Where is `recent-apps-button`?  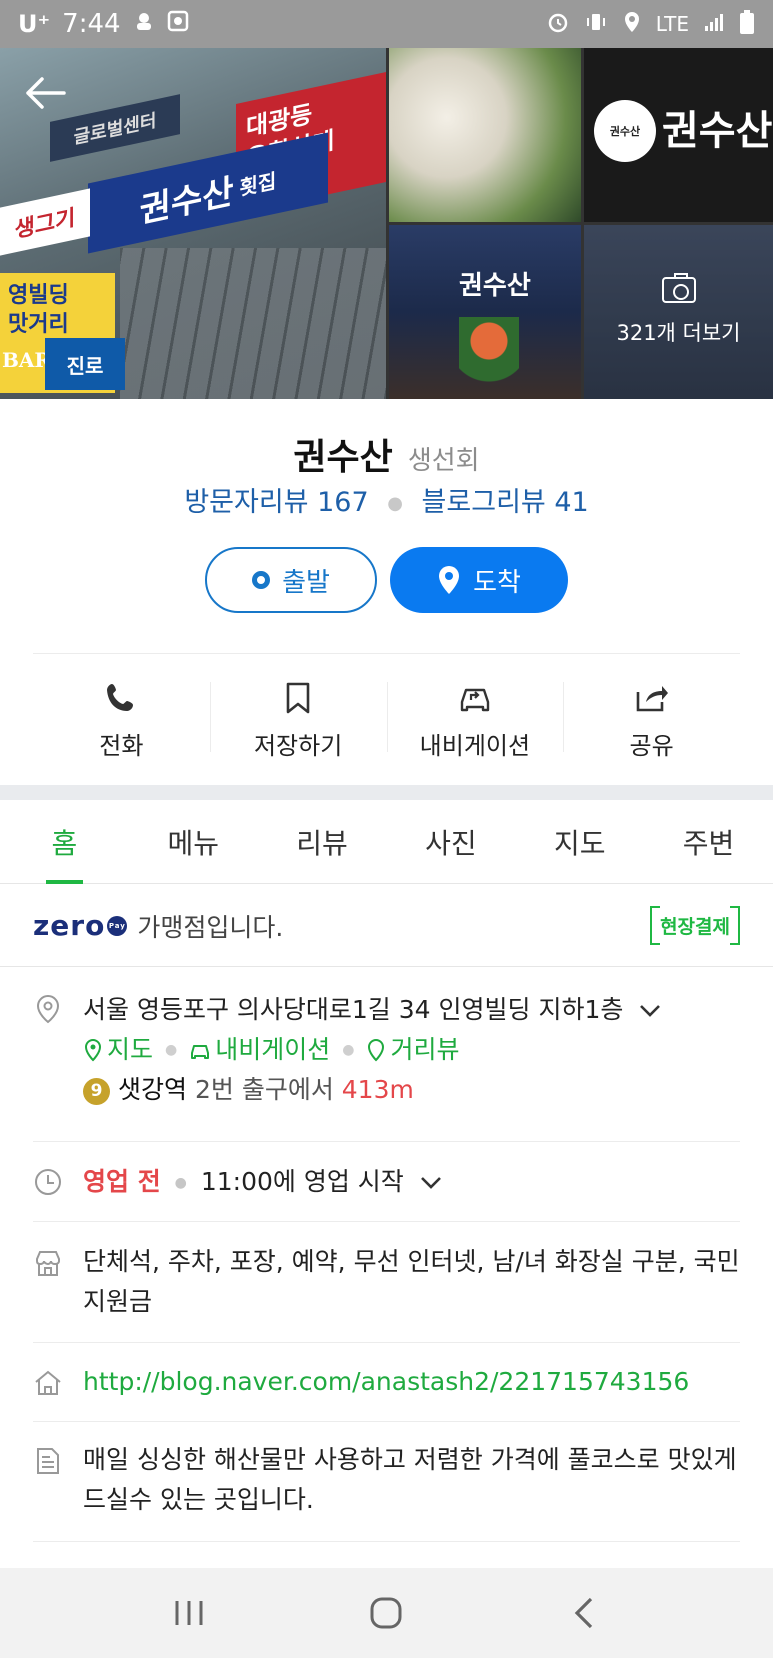
recent-apps-button is located at coordinates (189, 1613).